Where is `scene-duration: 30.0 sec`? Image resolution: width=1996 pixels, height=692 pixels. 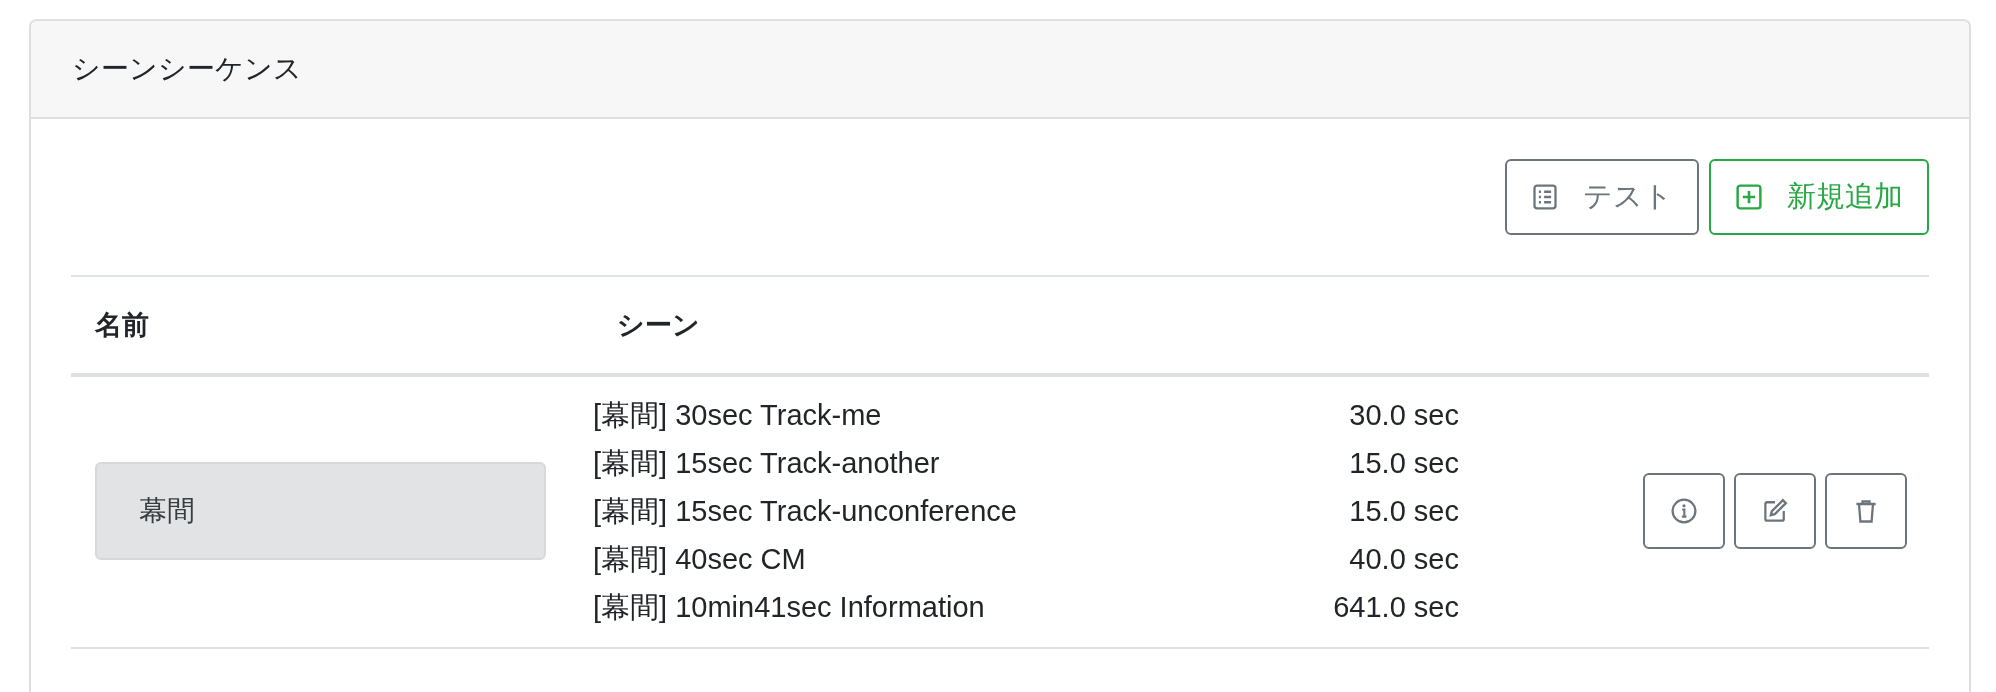
scene-duration: 30.0 sec is located at coordinates (1404, 415).